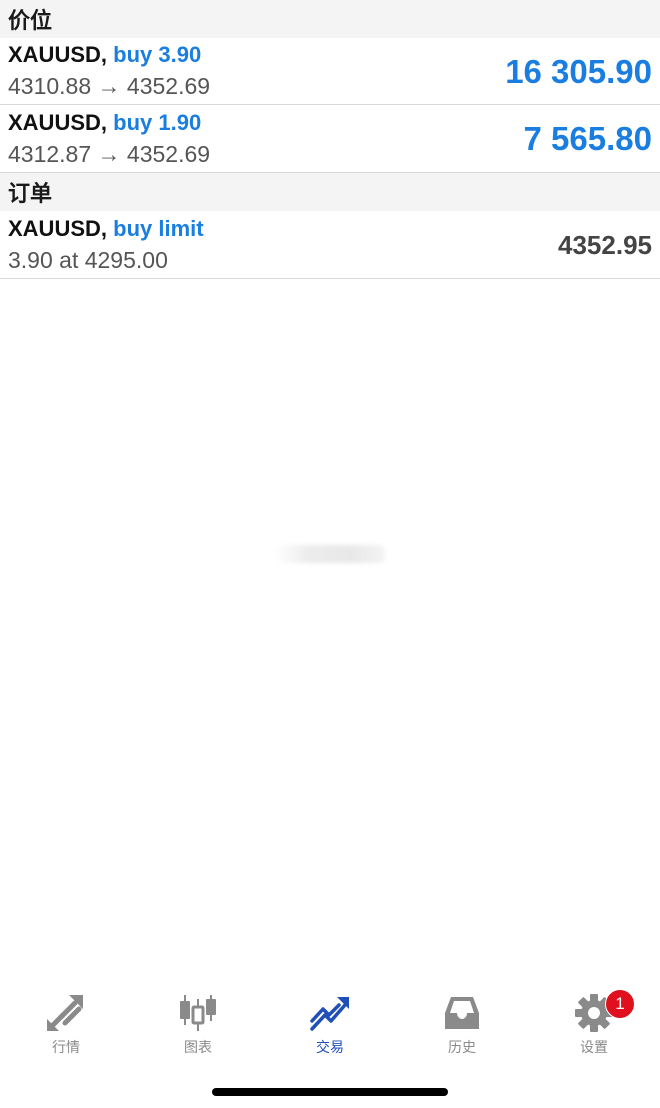 This screenshot has width=660, height=1108. What do you see at coordinates (462, 1048) in the screenshot?
I see `tab-label: 历史` at bounding box center [462, 1048].